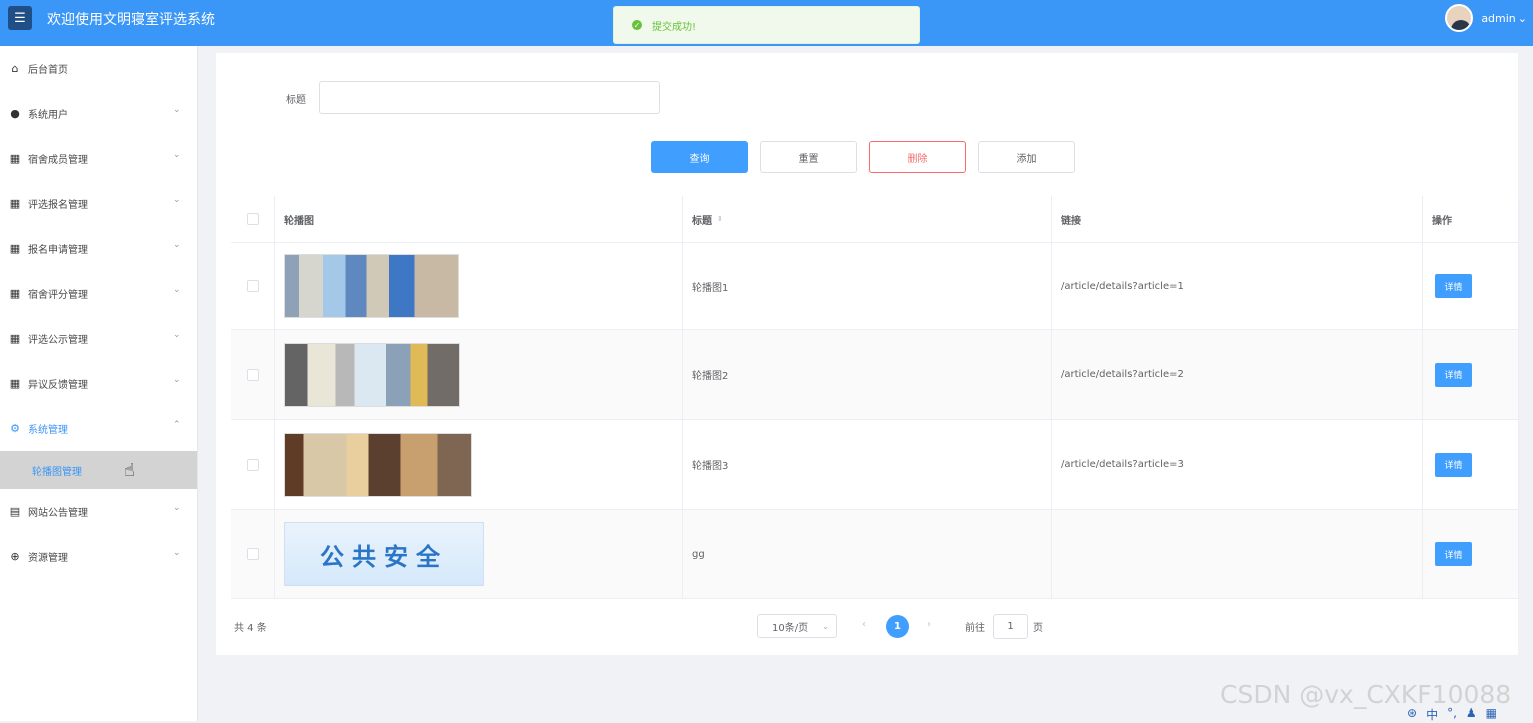 This screenshot has width=1533, height=723. I want to click on tray-icon: 中, so click(1432, 714).